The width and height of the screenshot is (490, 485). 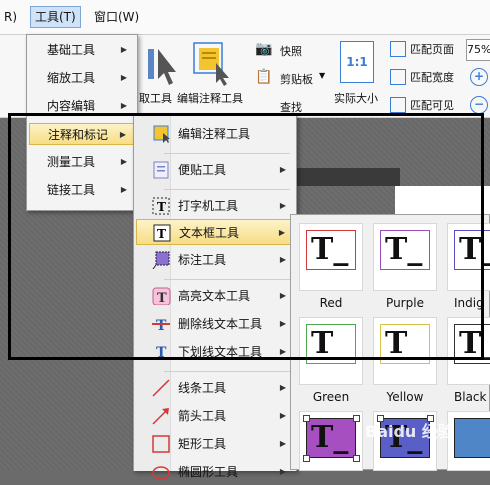 I want to click on textbox-style-yellow: T_ Yellow, so click(x=405, y=360).